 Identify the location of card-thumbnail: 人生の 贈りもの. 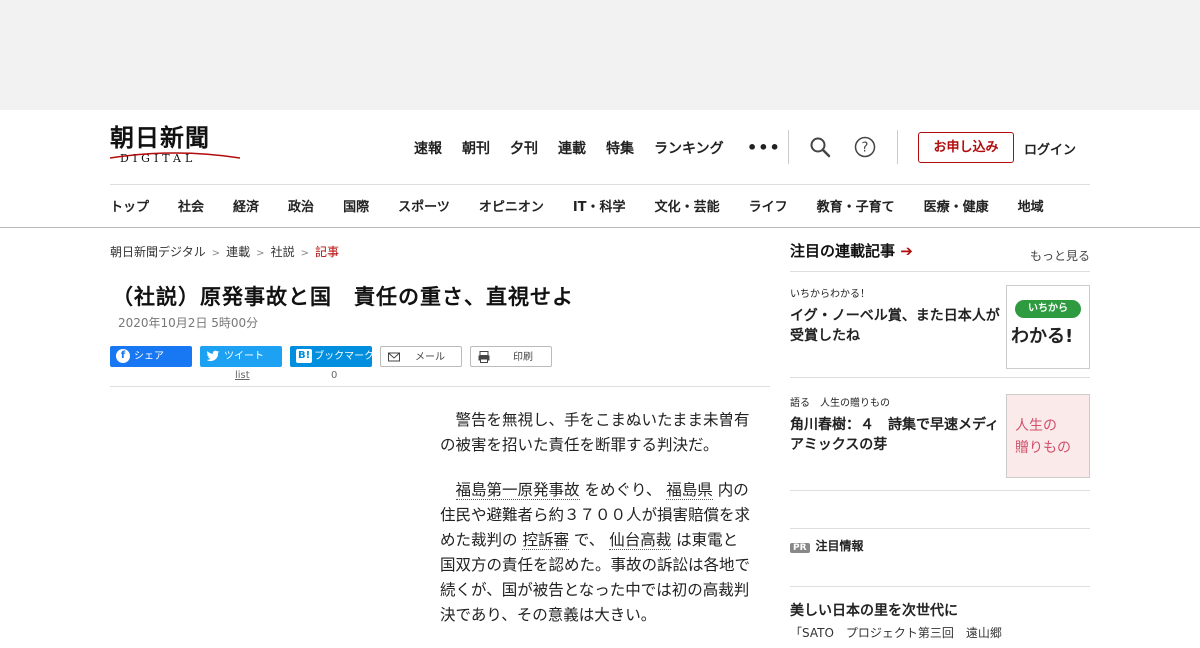
(1048, 436).